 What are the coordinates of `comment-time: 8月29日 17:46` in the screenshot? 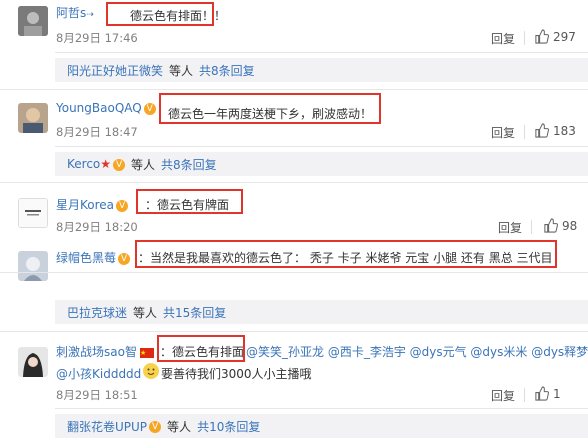 It's located at (97, 38).